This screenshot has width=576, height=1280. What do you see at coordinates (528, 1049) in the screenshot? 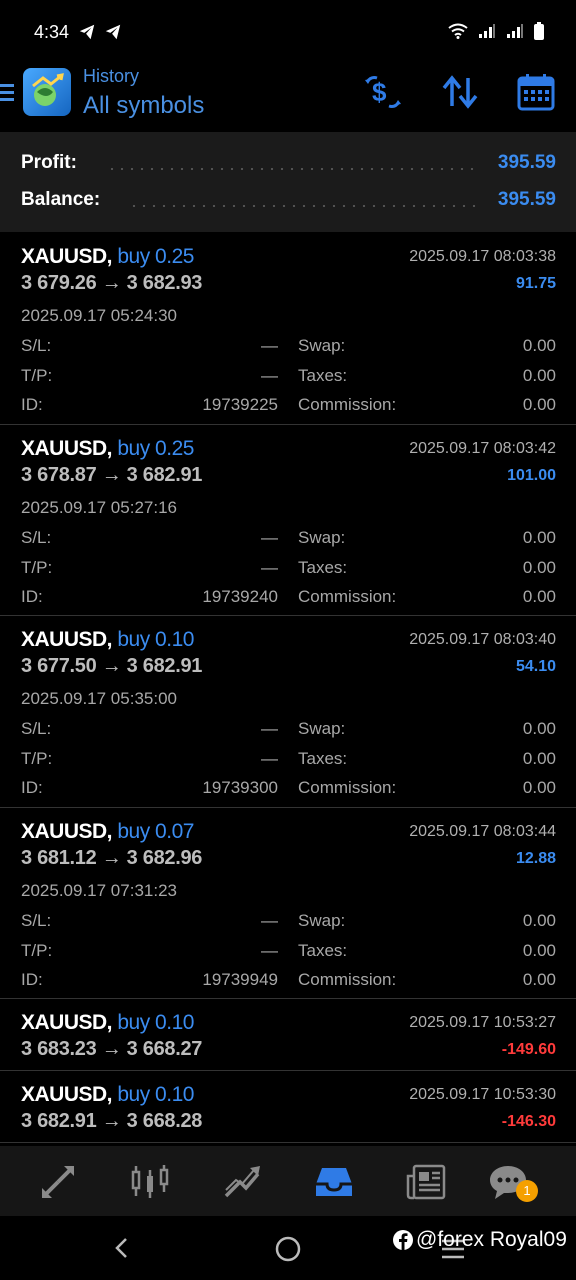
I see `deal-profit: -149.60` at bounding box center [528, 1049].